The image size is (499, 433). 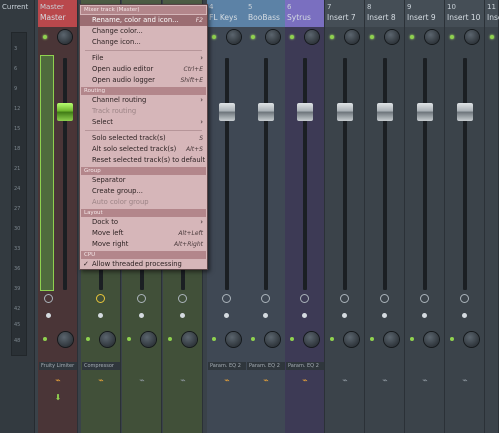 What do you see at coordinates (57, 13) in the screenshot?
I see `strip-header: Master Master` at bounding box center [57, 13].